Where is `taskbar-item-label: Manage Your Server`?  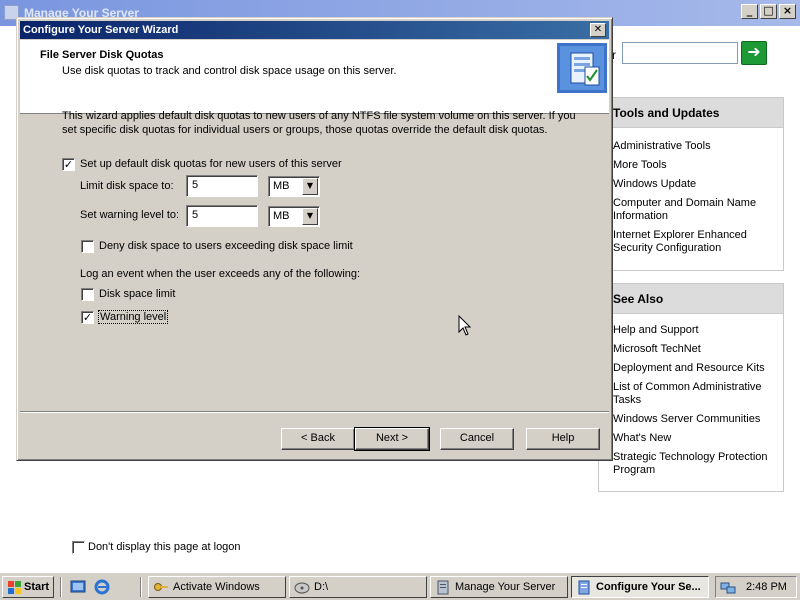 taskbar-item-label: Manage Your Server is located at coordinates (505, 587).